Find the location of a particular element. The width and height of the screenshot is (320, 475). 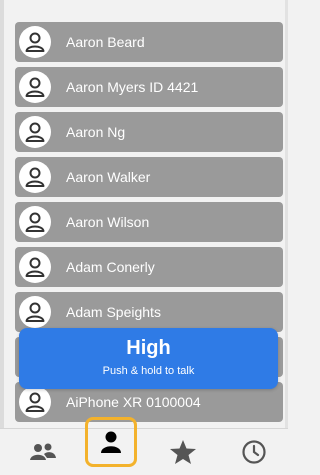

contact-name: Aaron Beard is located at coordinates (105, 42).